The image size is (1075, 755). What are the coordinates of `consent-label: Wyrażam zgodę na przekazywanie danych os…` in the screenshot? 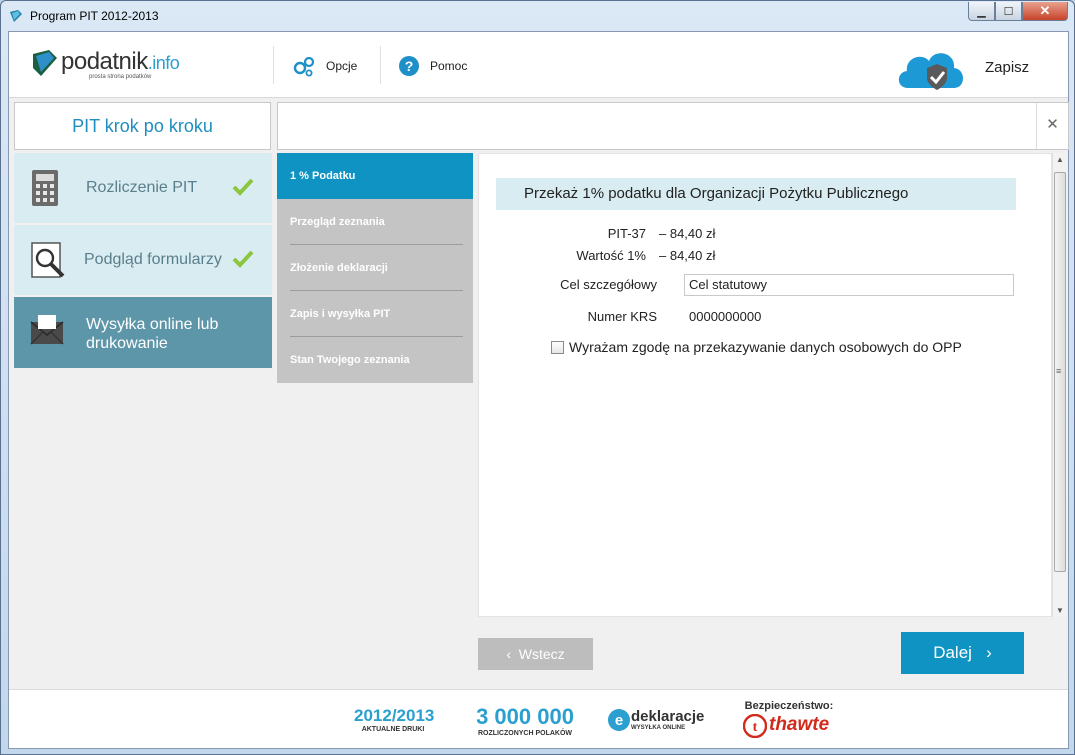 It's located at (765, 347).